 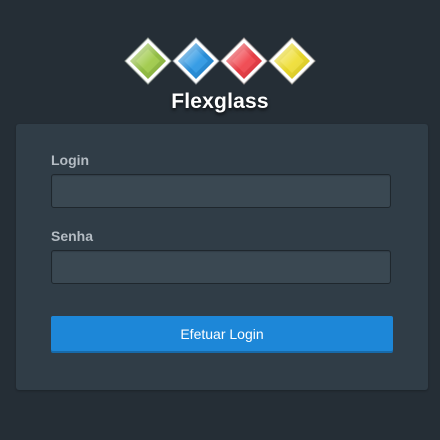 What do you see at coordinates (148, 61) in the screenshot?
I see `green-diamond-icon` at bounding box center [148, 61].